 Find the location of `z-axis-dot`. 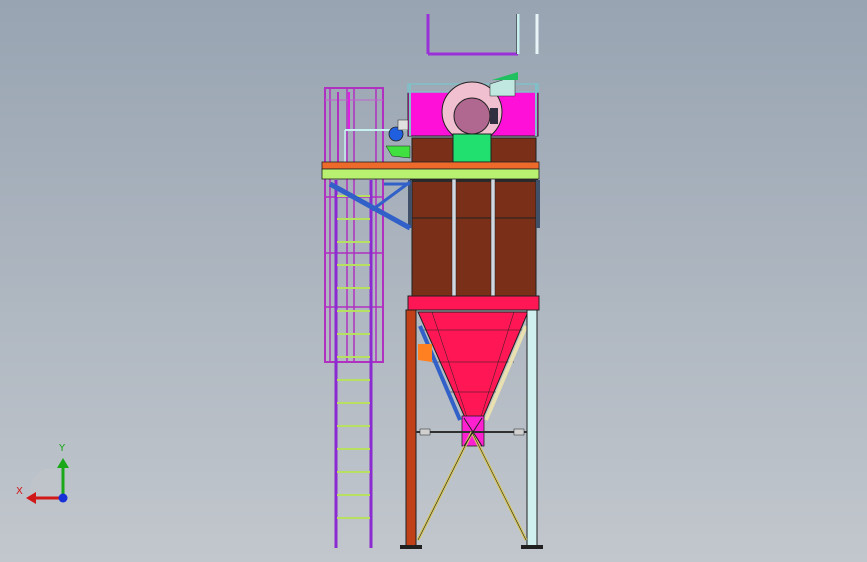

z-axis-dot is located at coordinates (63, 498).